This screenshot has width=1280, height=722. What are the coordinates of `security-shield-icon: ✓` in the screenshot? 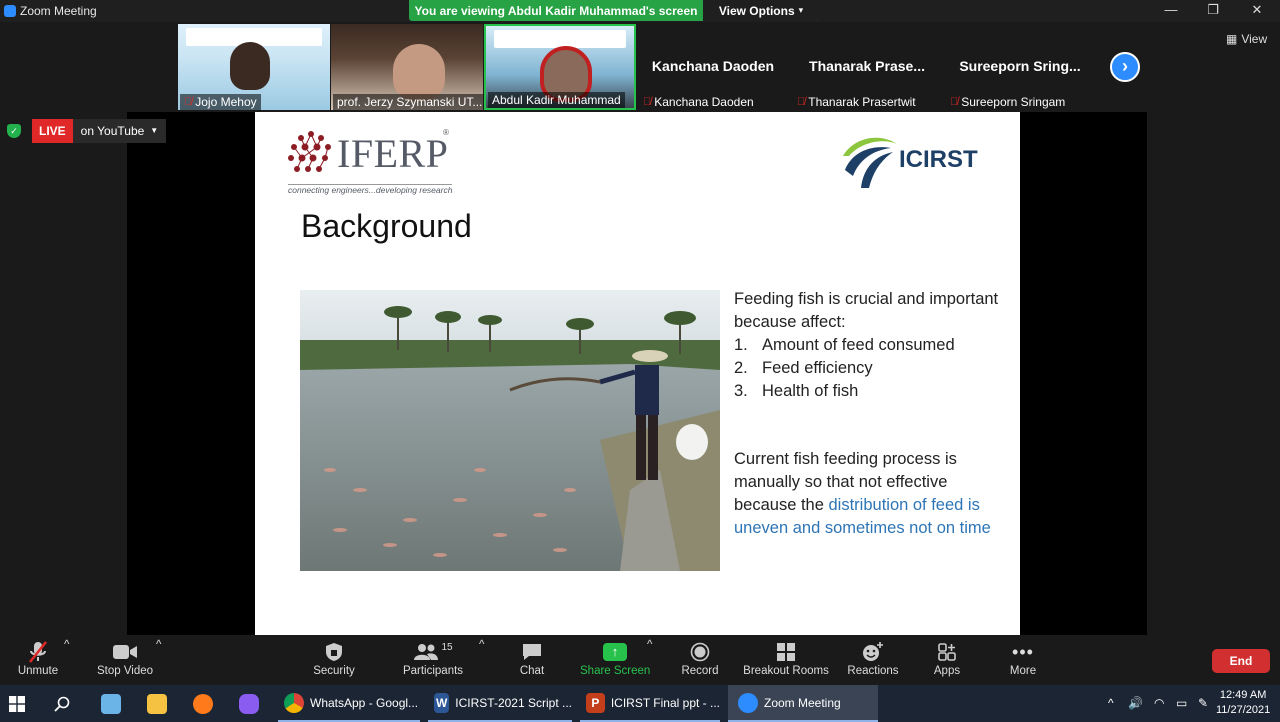 It's located at (14, 131).